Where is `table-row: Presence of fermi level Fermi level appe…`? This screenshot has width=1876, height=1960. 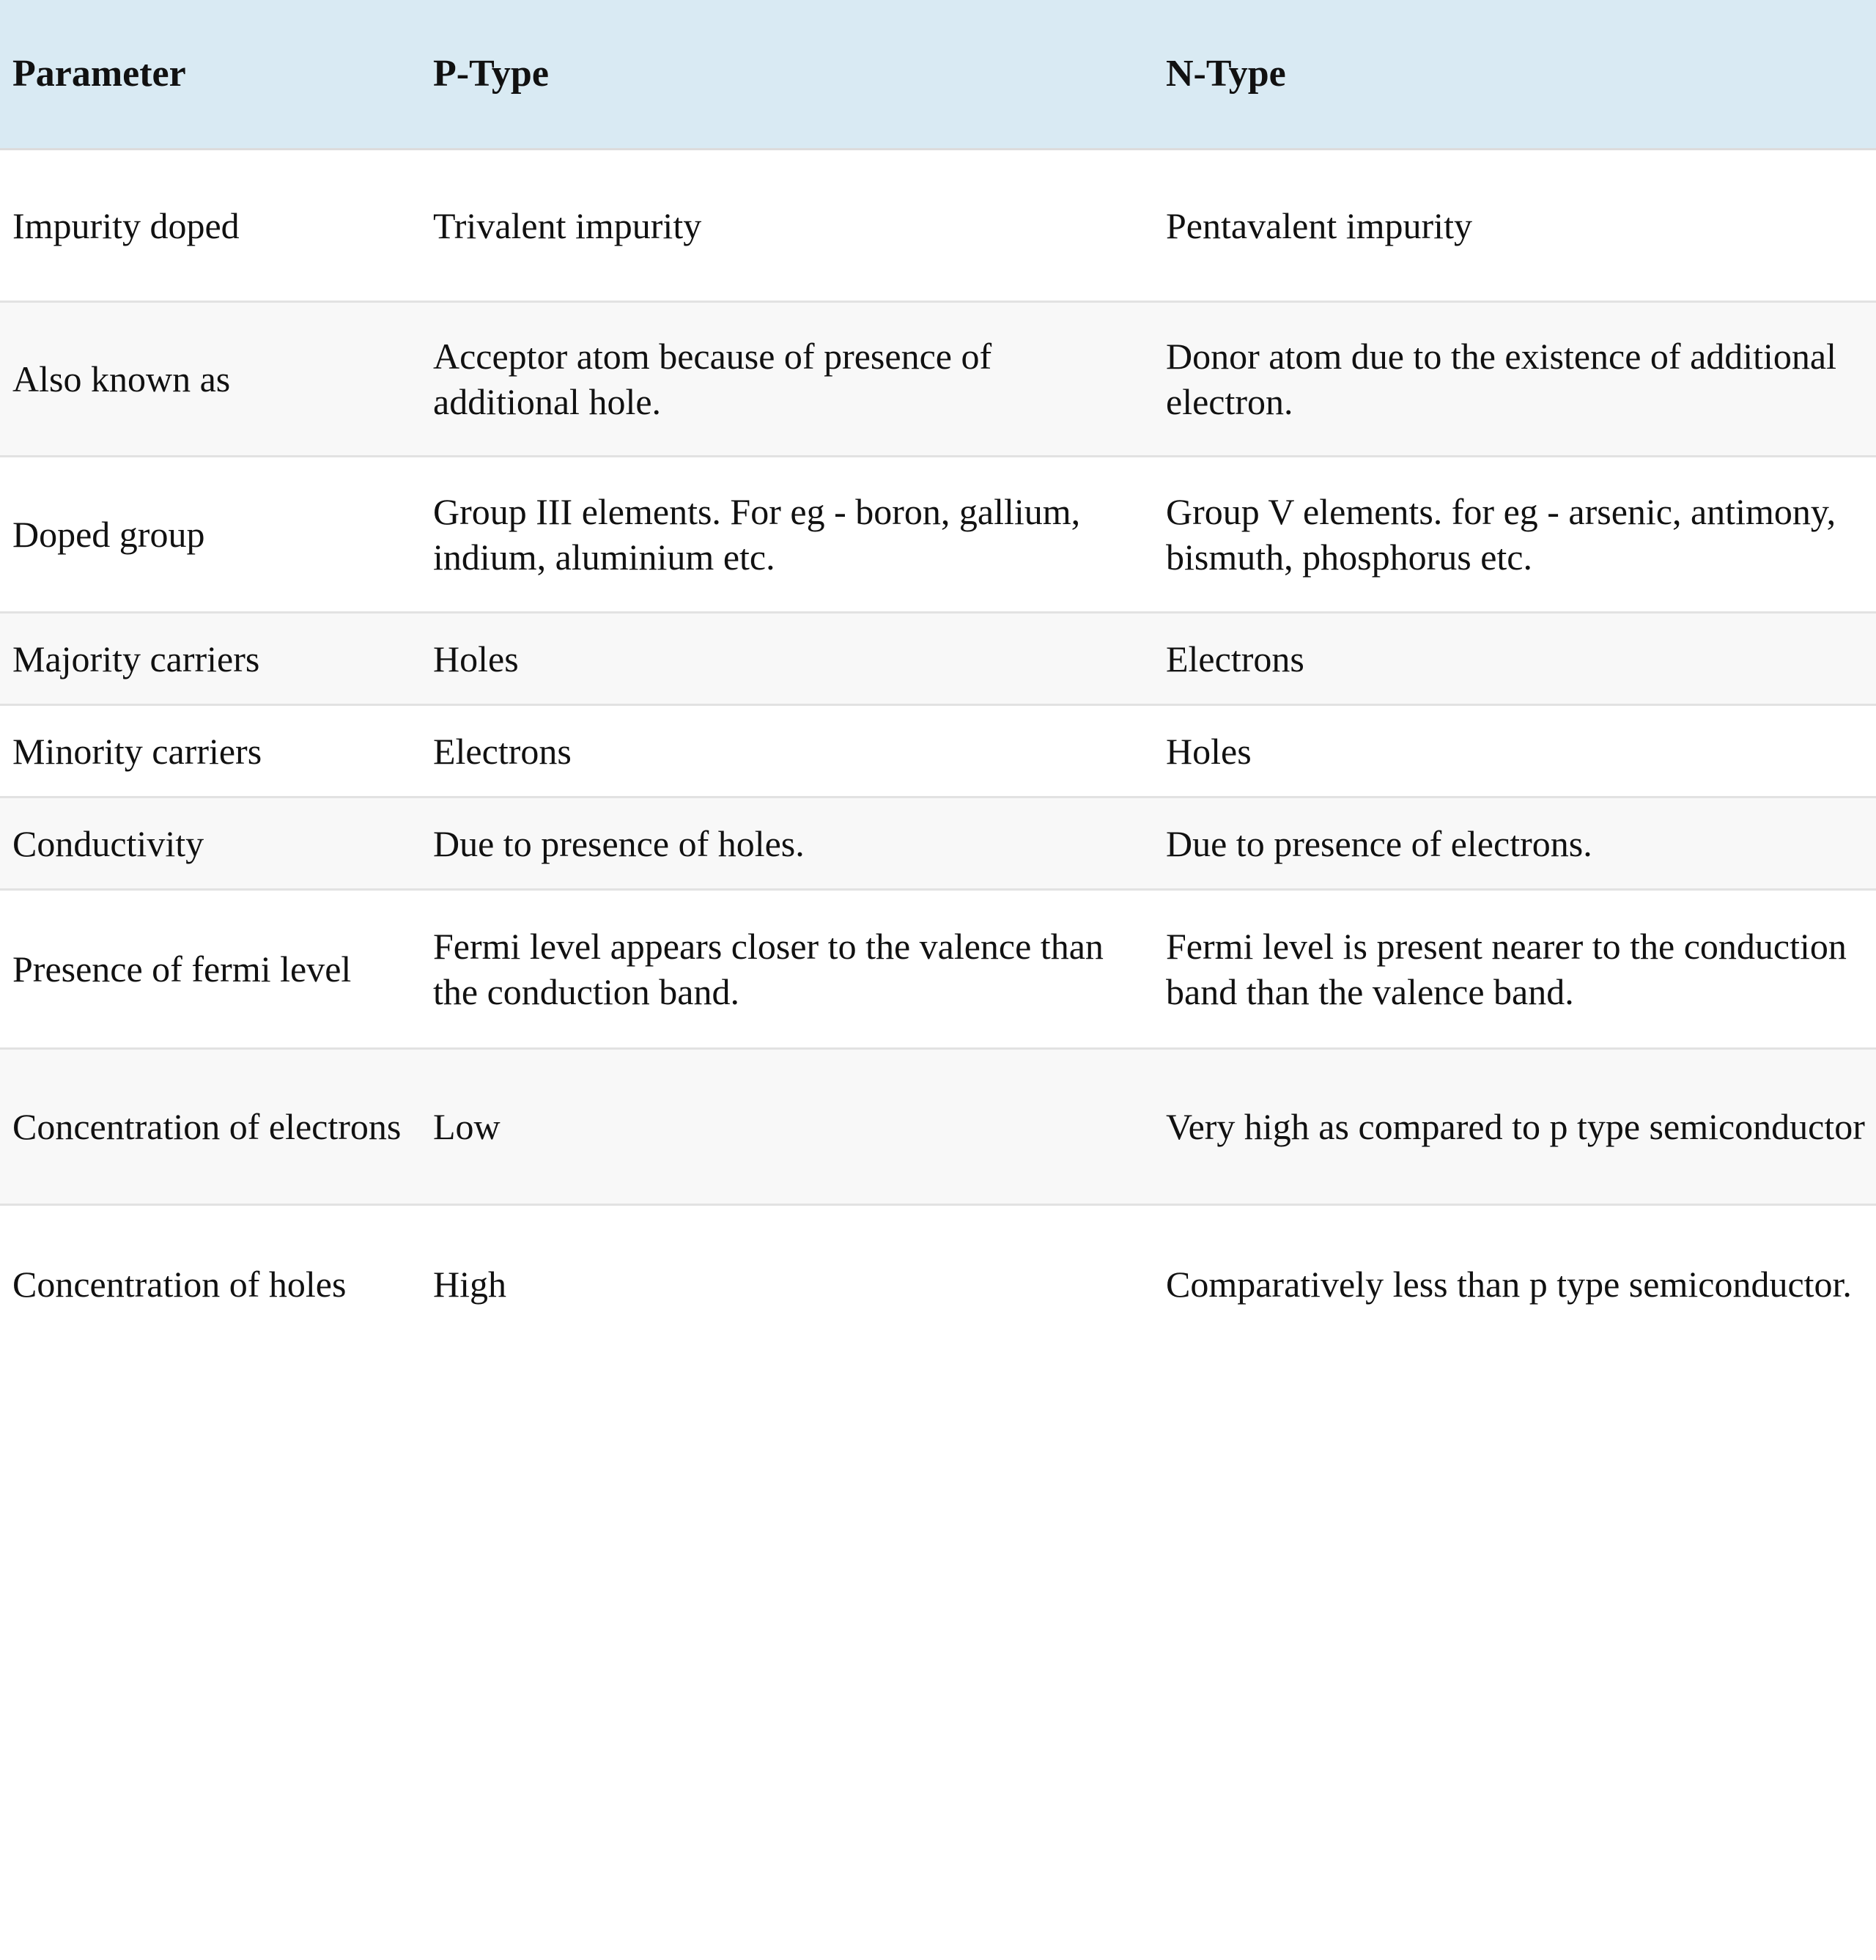 table-row: Presence of fermi level Fermi level appe… is located at coordinates (938, 971).